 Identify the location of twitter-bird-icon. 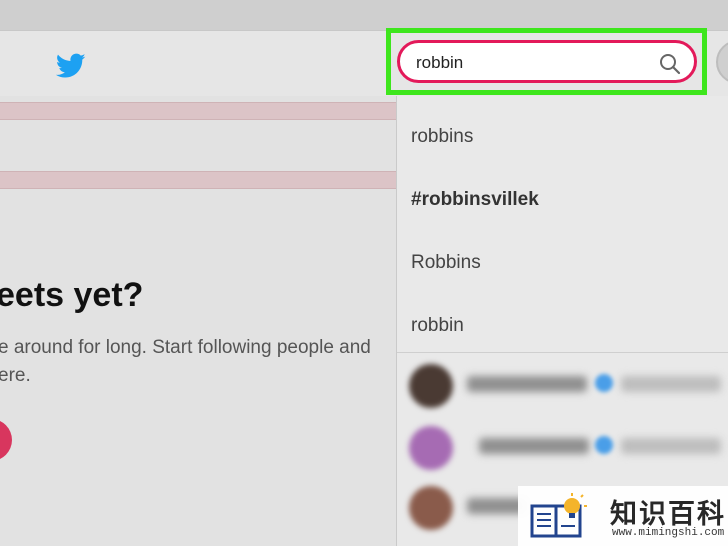
(71, 66).